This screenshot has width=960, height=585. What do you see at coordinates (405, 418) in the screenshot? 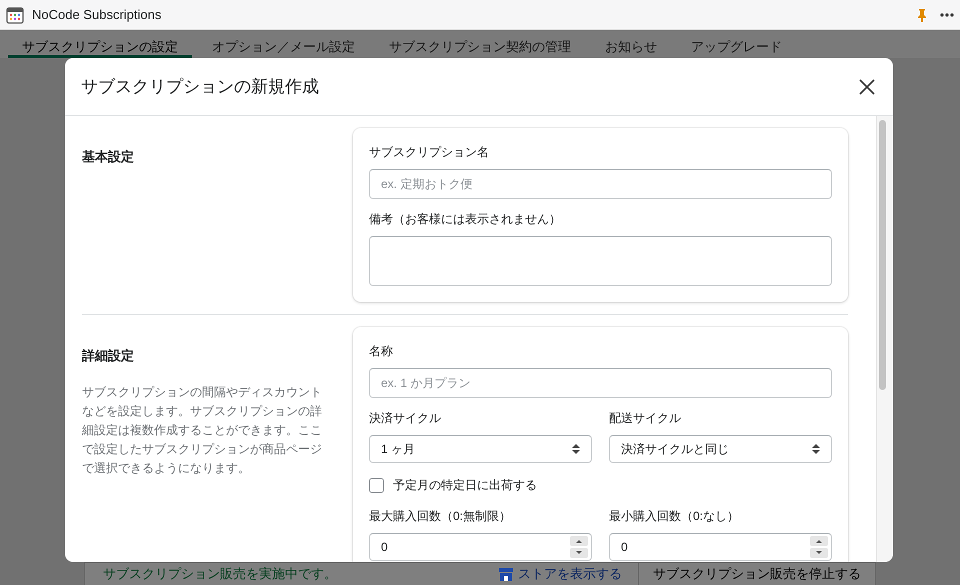
I see `field-label: 決済サイクル` at bounding box center [405, 418].